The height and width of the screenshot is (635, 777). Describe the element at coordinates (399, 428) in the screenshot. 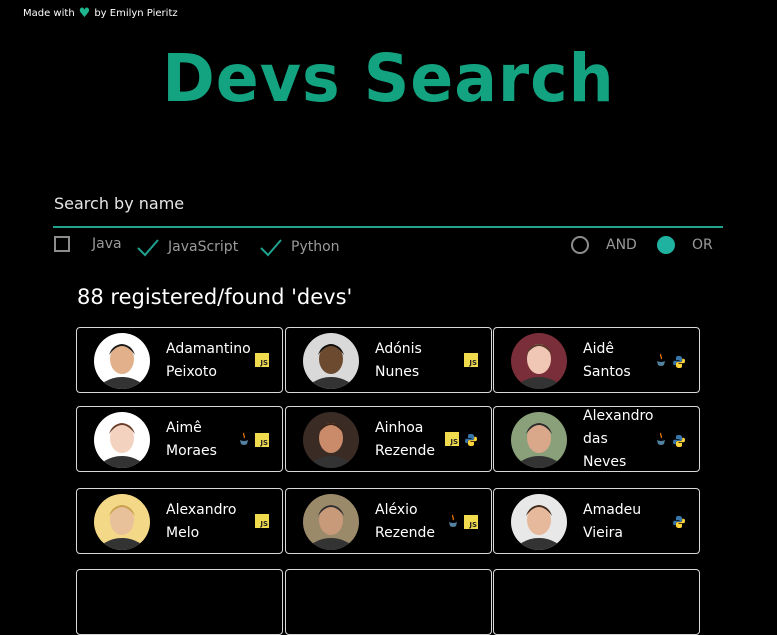

I see `dev-name-first: Ainhoa` at that location.